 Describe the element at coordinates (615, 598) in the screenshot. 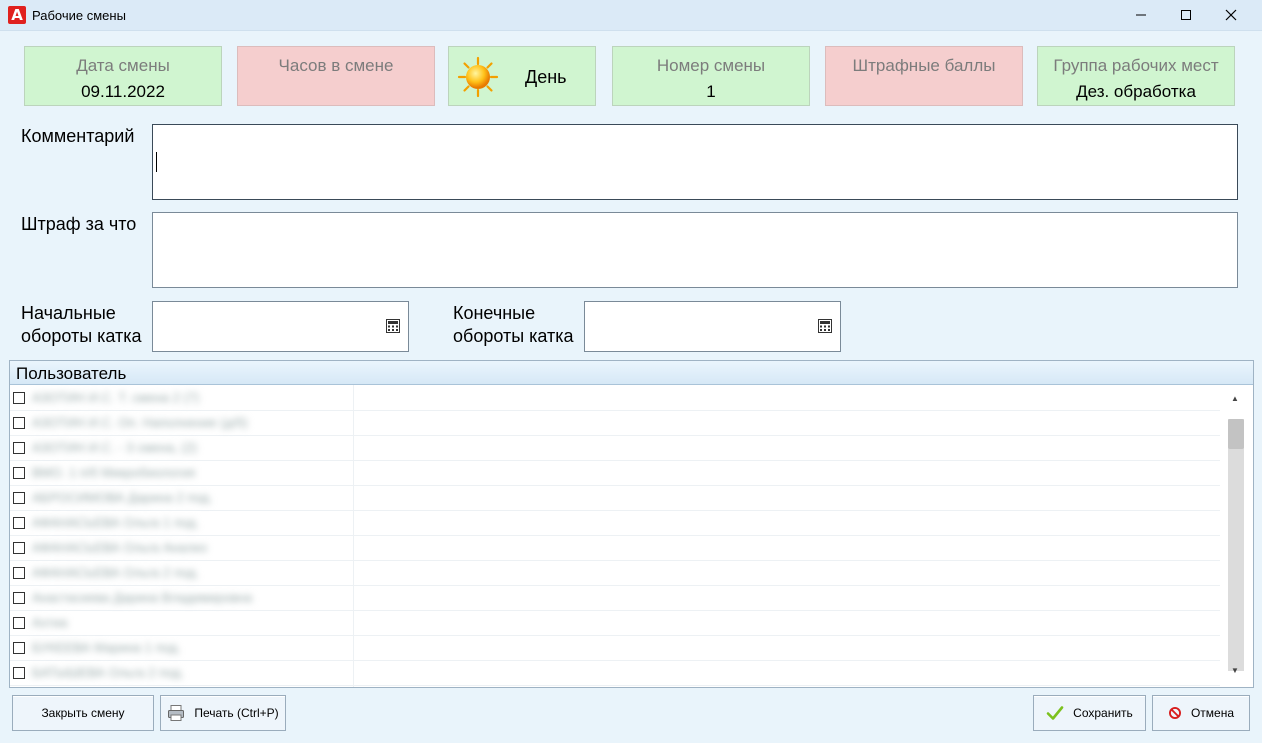

I see `list-item: Анастасиева Дарина Владимировна` at that location.